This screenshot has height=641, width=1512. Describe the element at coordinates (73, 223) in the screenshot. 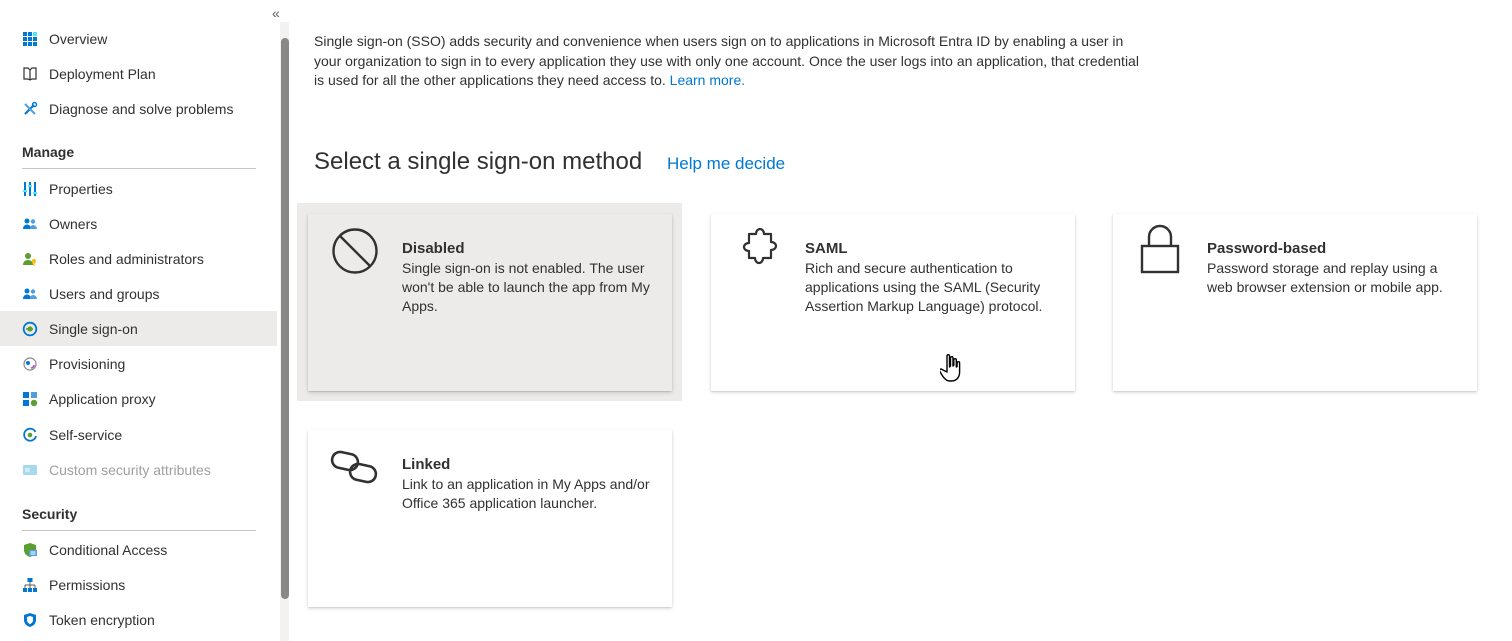

I see `sidebar-item-label: Owners` at that location.